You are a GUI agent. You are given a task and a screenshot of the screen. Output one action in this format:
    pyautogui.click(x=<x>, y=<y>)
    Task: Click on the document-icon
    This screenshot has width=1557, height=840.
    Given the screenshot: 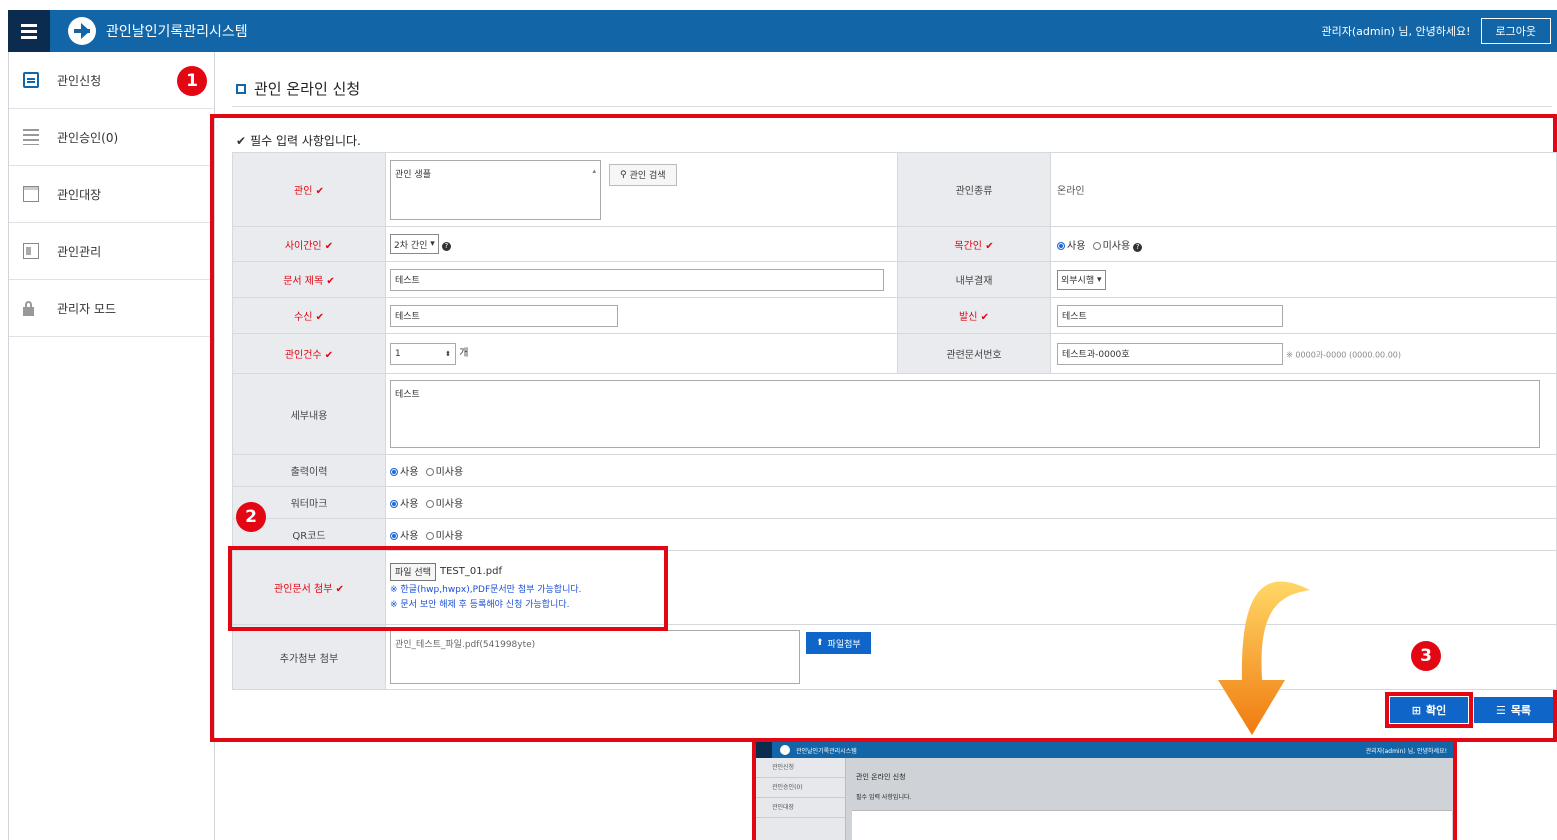 What is the action you would take?
    pyautogui.click(x=31, y=80)
    